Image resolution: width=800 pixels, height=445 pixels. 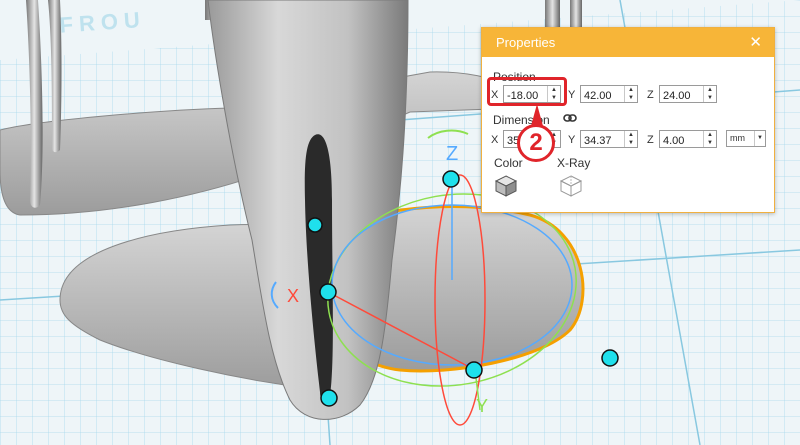 What do you see at coordinates (451, 179) in the screenshot?
I see `handle-top` at bounding box center [451, 179].